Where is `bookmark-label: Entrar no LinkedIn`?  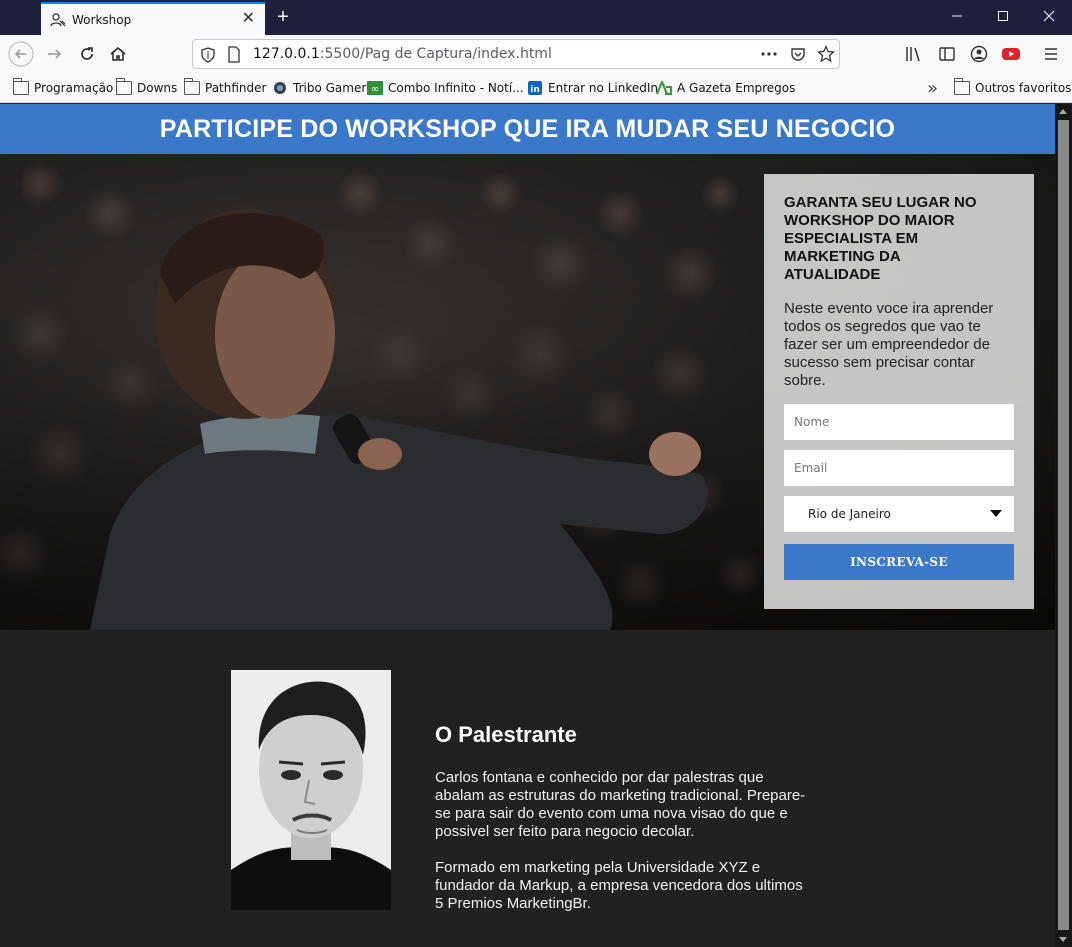
bookmark-label: Entrar no LinkedIn is located at coordinates (603, 88).